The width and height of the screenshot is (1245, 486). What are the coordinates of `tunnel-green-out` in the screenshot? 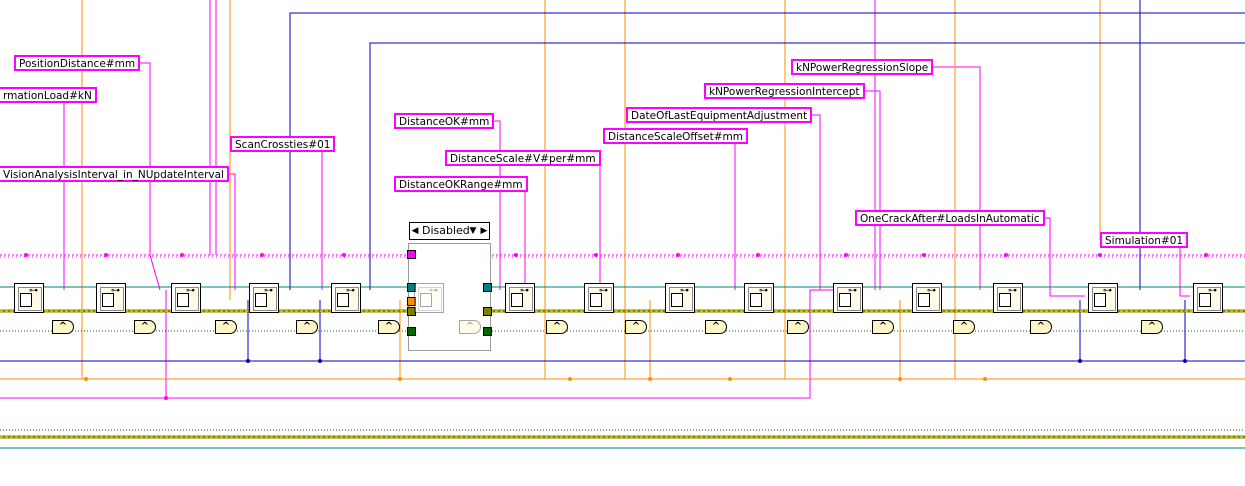 It's located at (487, 331).